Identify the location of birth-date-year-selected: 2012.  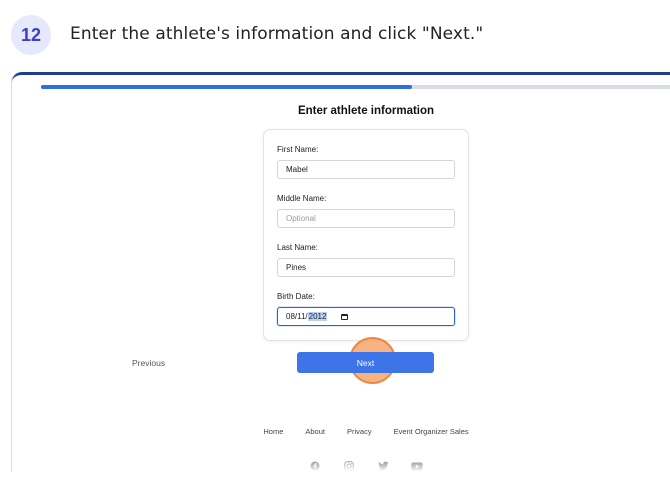
(317, 316).